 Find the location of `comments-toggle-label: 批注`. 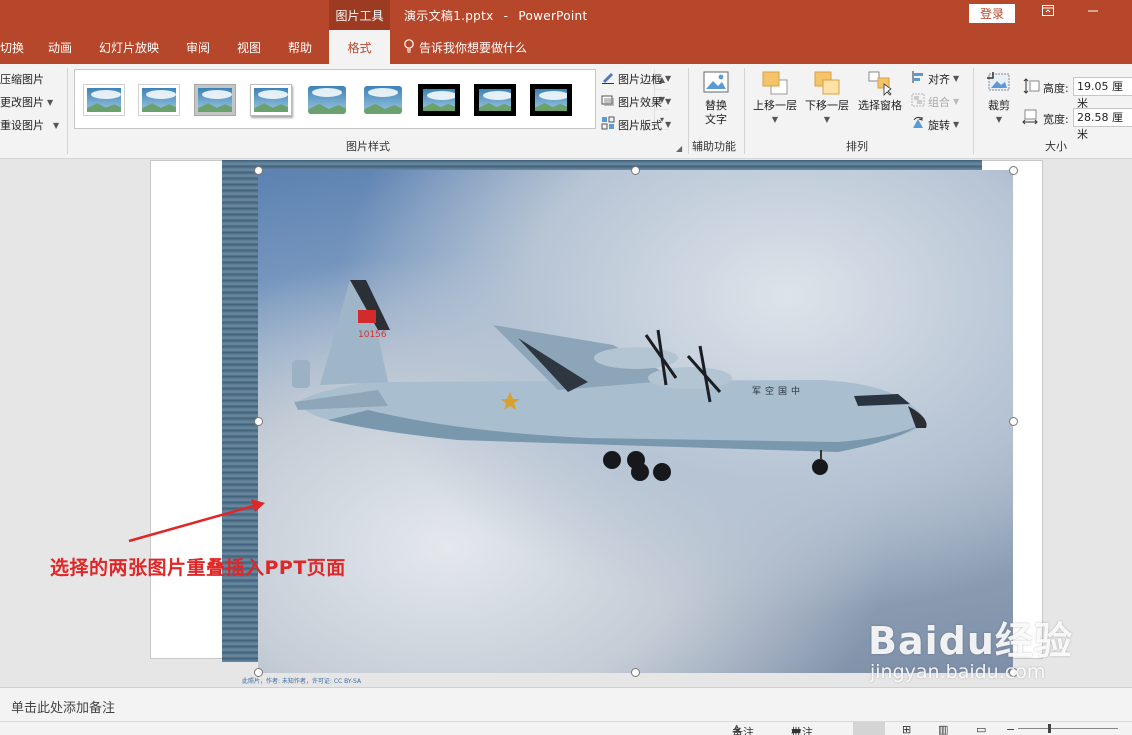

comments-toggle-label: 批注 is located at coordinates (802, 730).